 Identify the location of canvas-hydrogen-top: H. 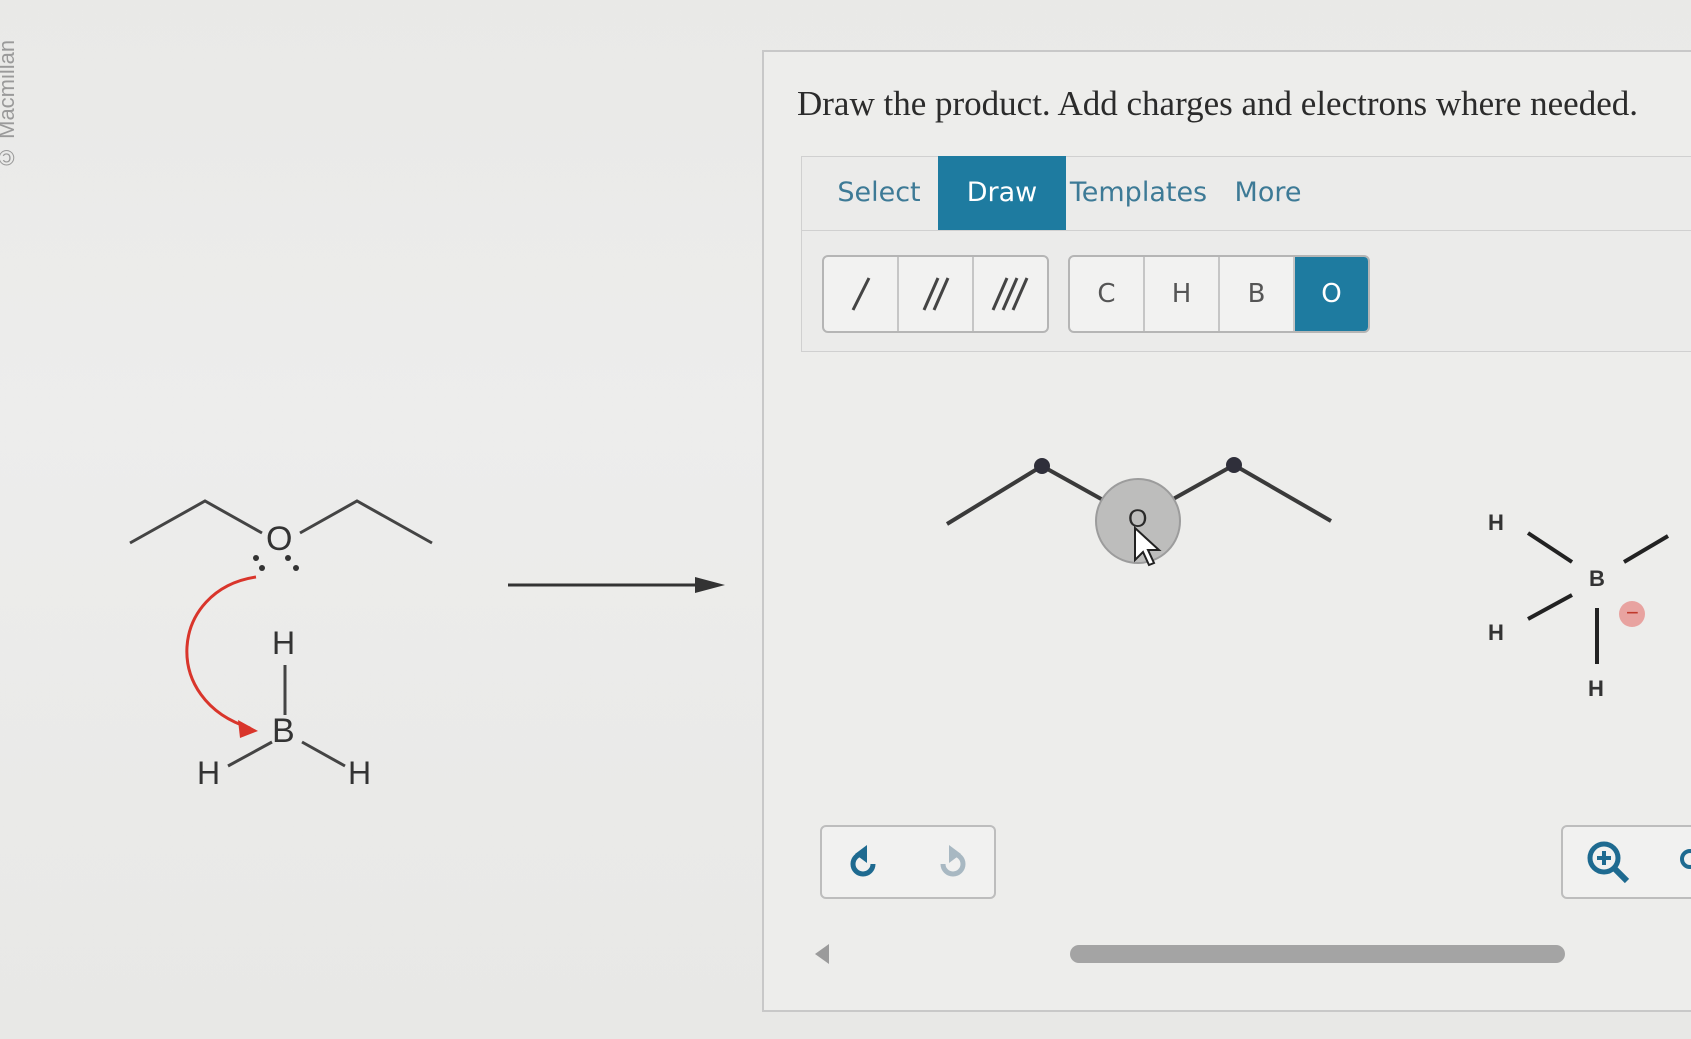
(1496, 523).